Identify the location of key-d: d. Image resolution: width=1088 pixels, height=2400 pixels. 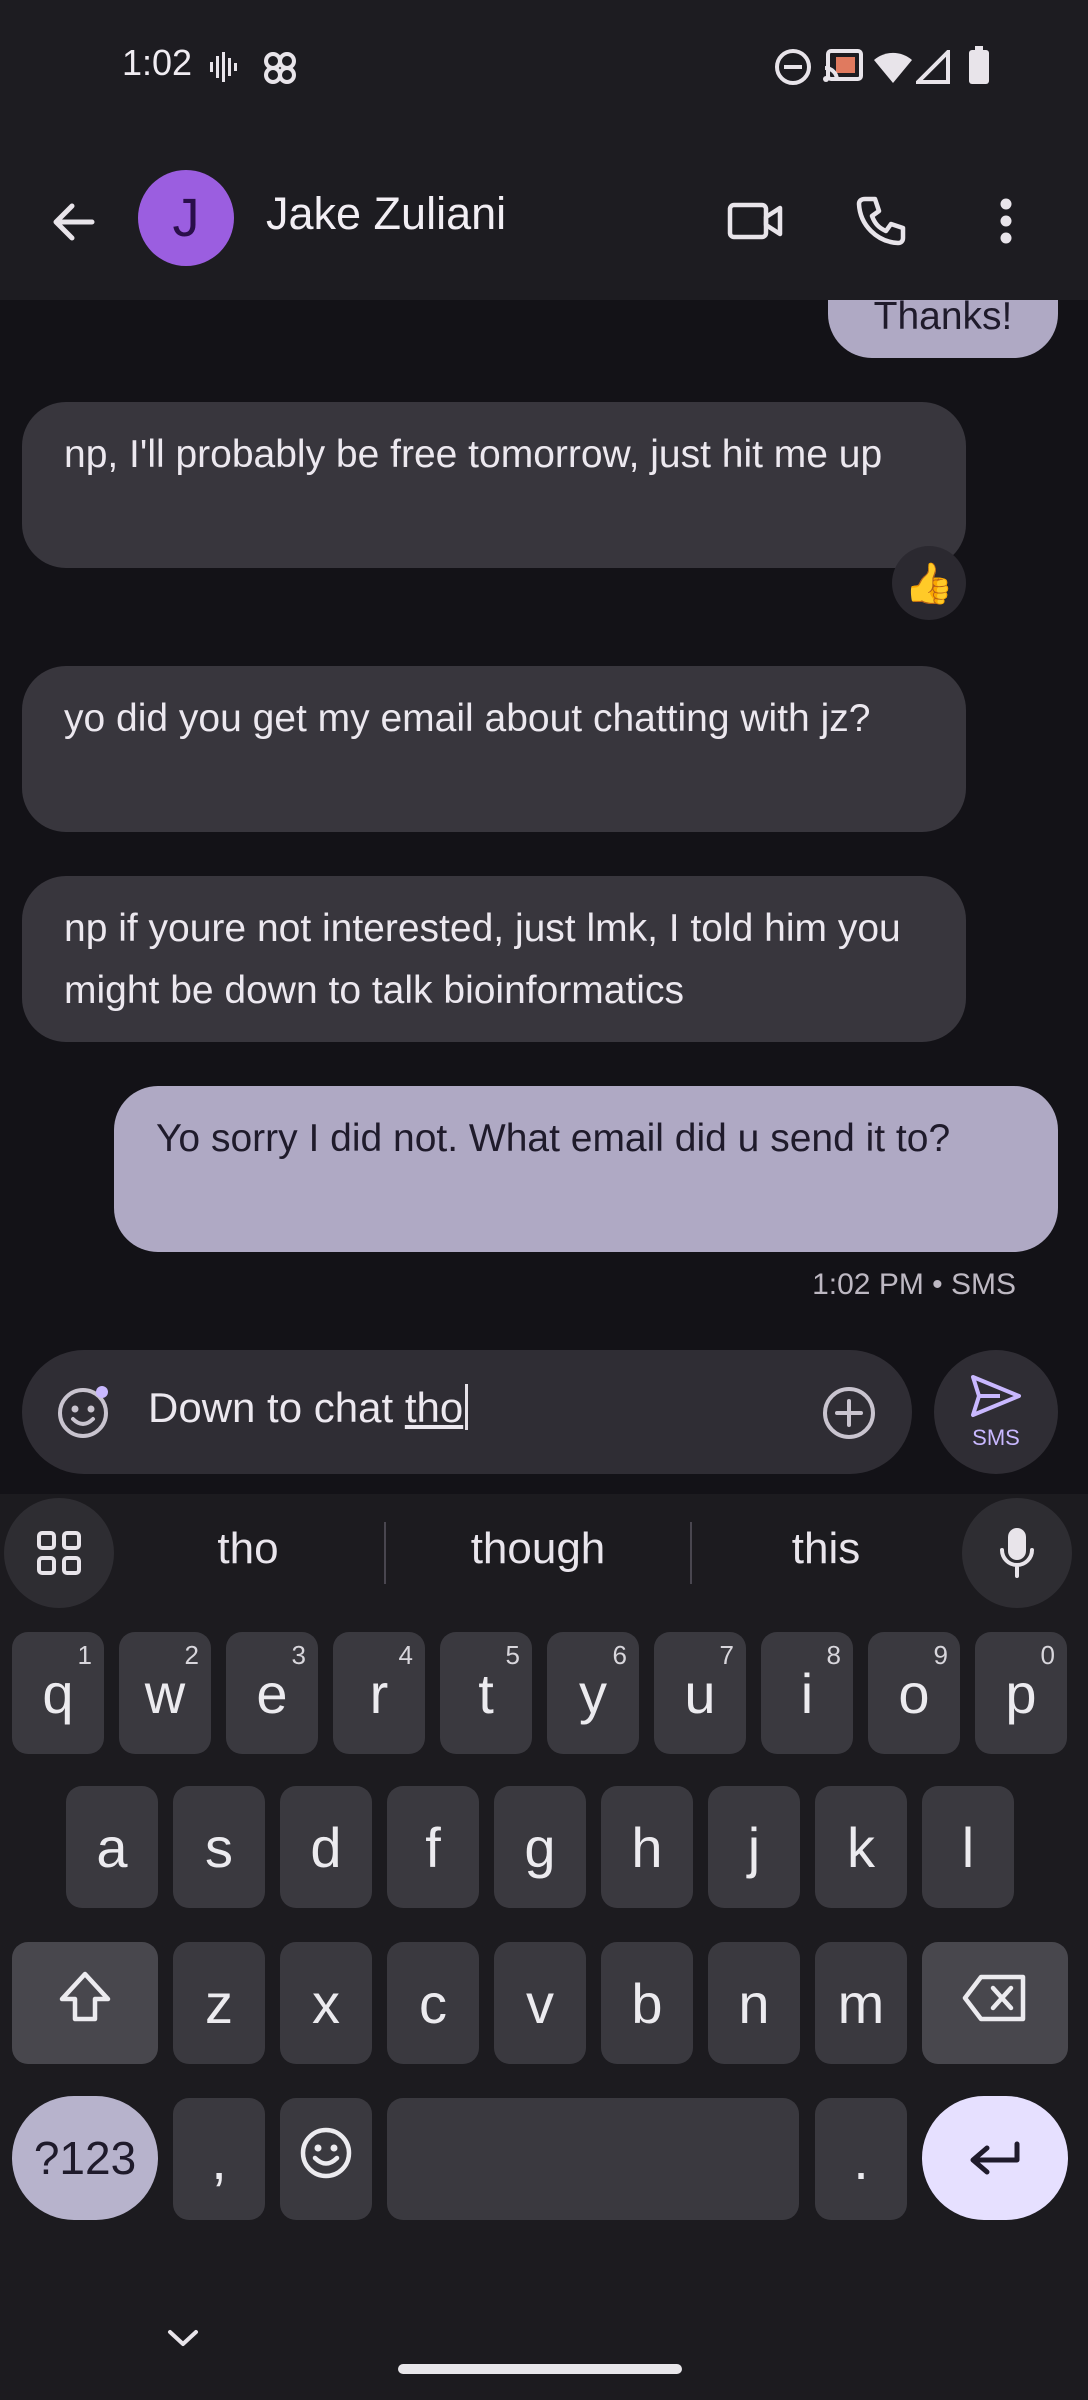
(326, 1847).